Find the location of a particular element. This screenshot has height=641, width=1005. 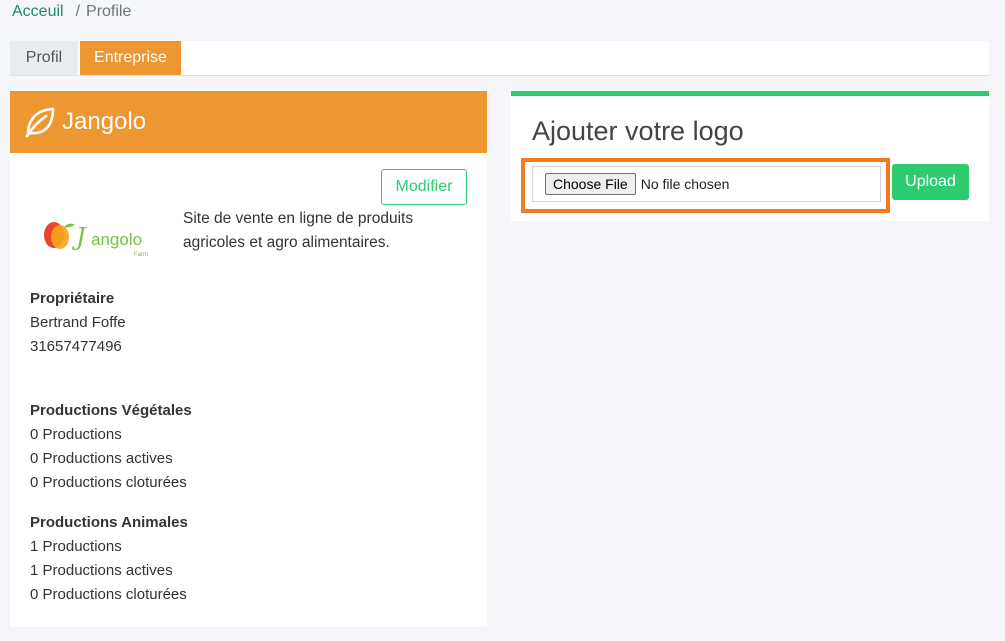

owner-section: Propriétaire Bertrand Foffe 31657477496 is located at coordinates (78, 323).